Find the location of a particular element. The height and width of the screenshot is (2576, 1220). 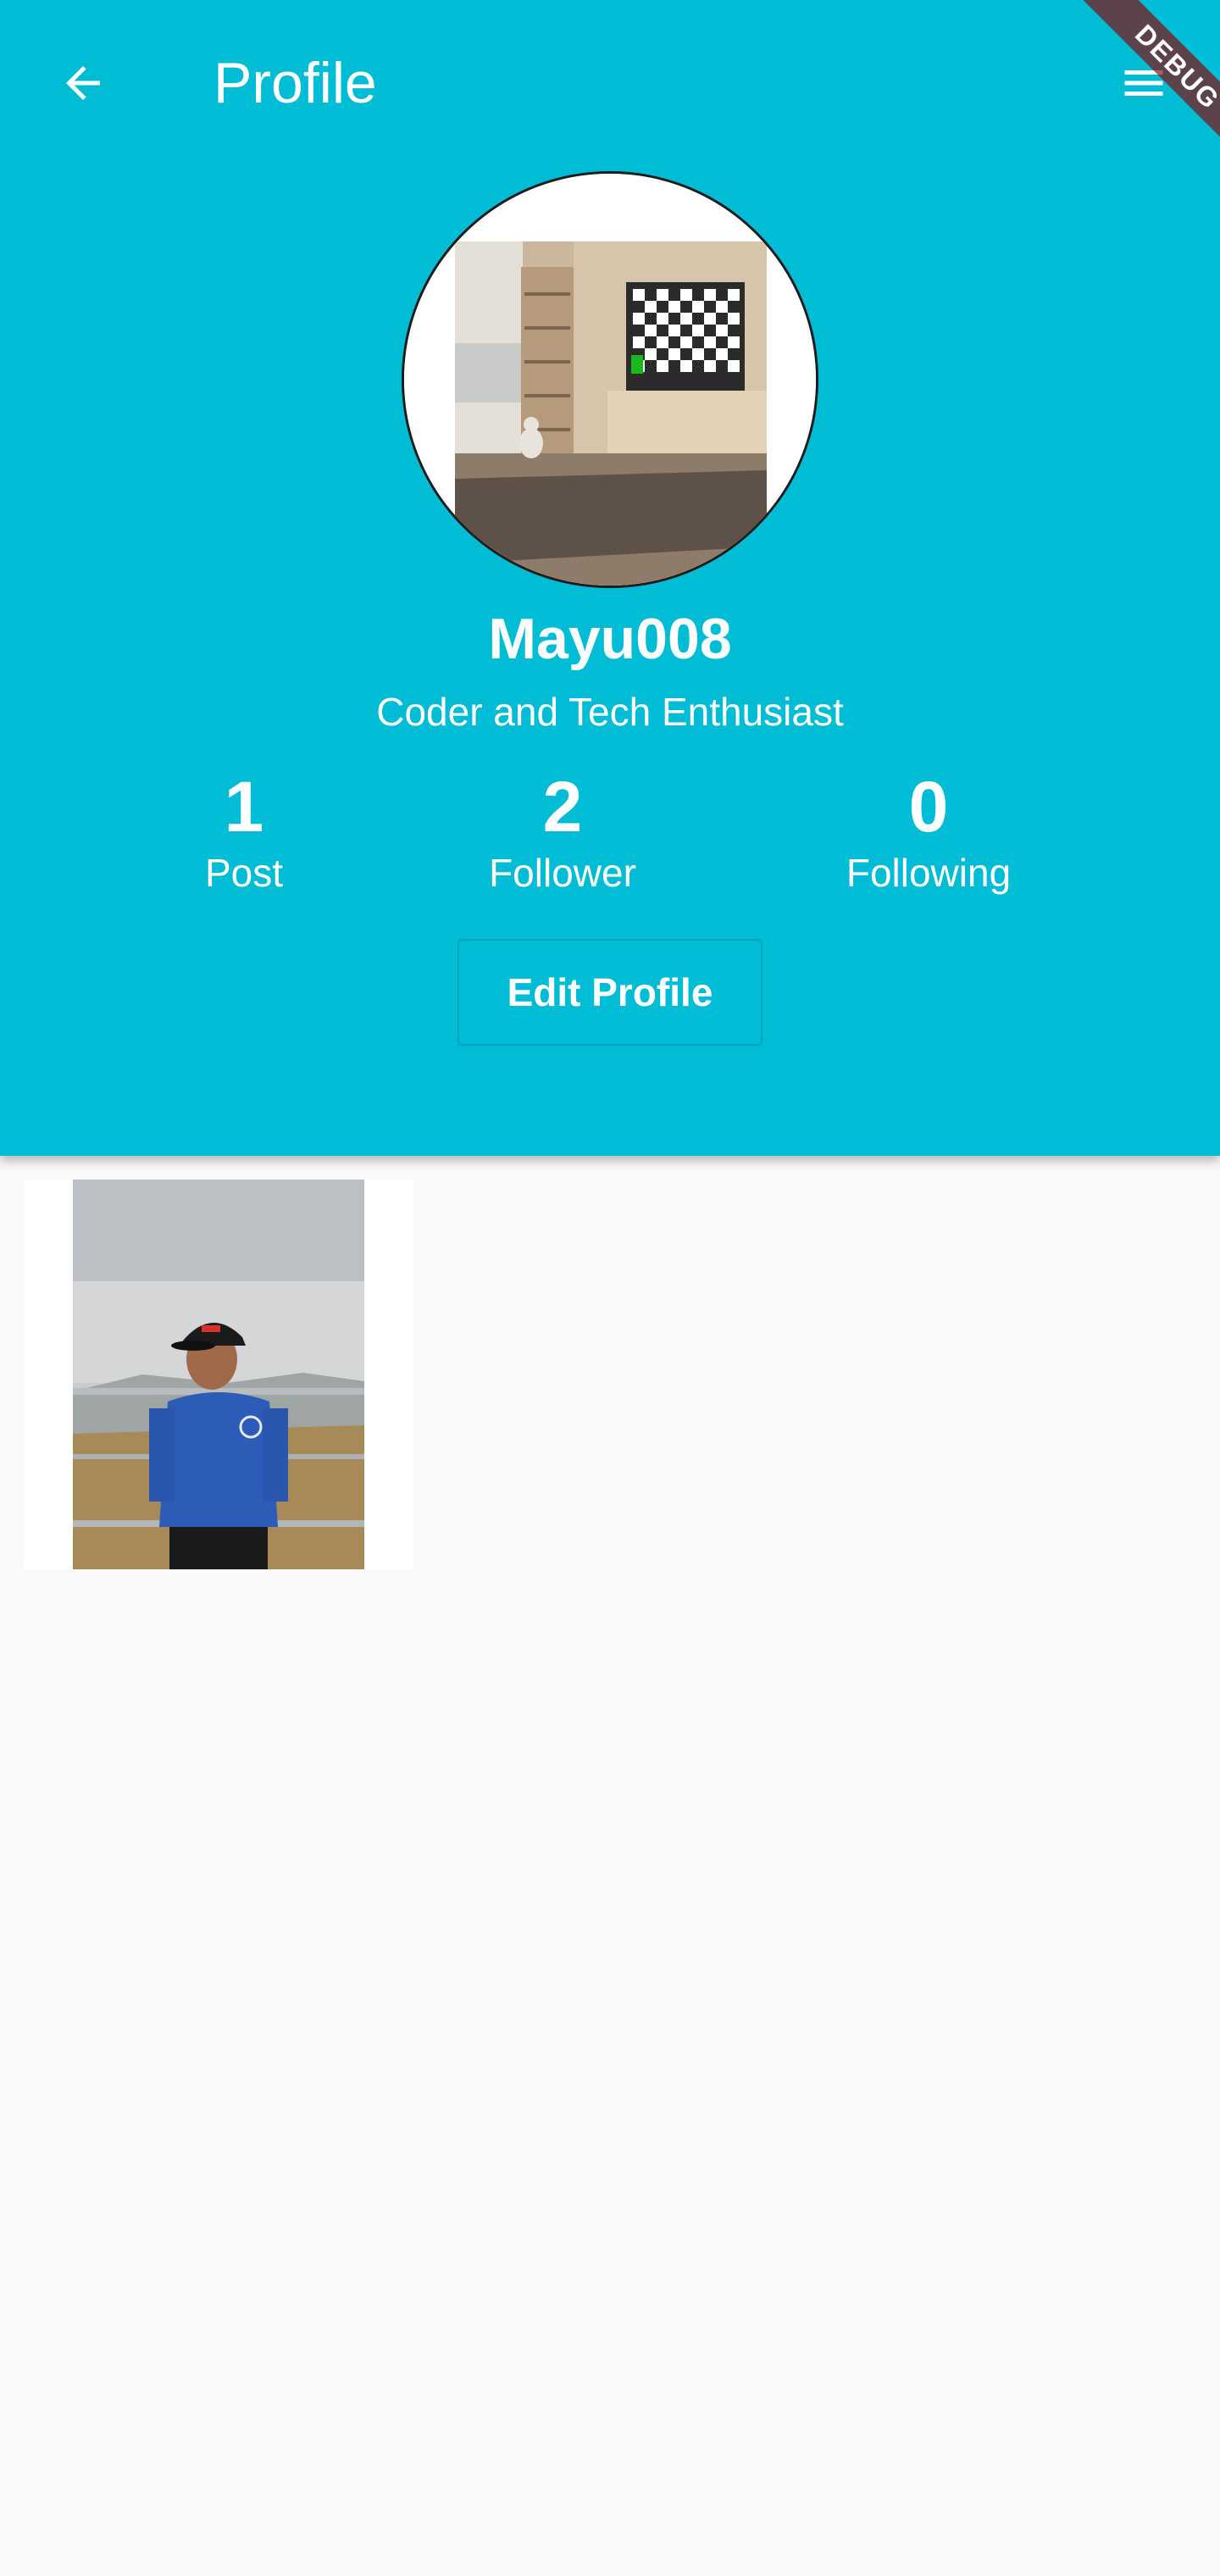

stat-followers-label: Follower is located at coordinates (562, 873).